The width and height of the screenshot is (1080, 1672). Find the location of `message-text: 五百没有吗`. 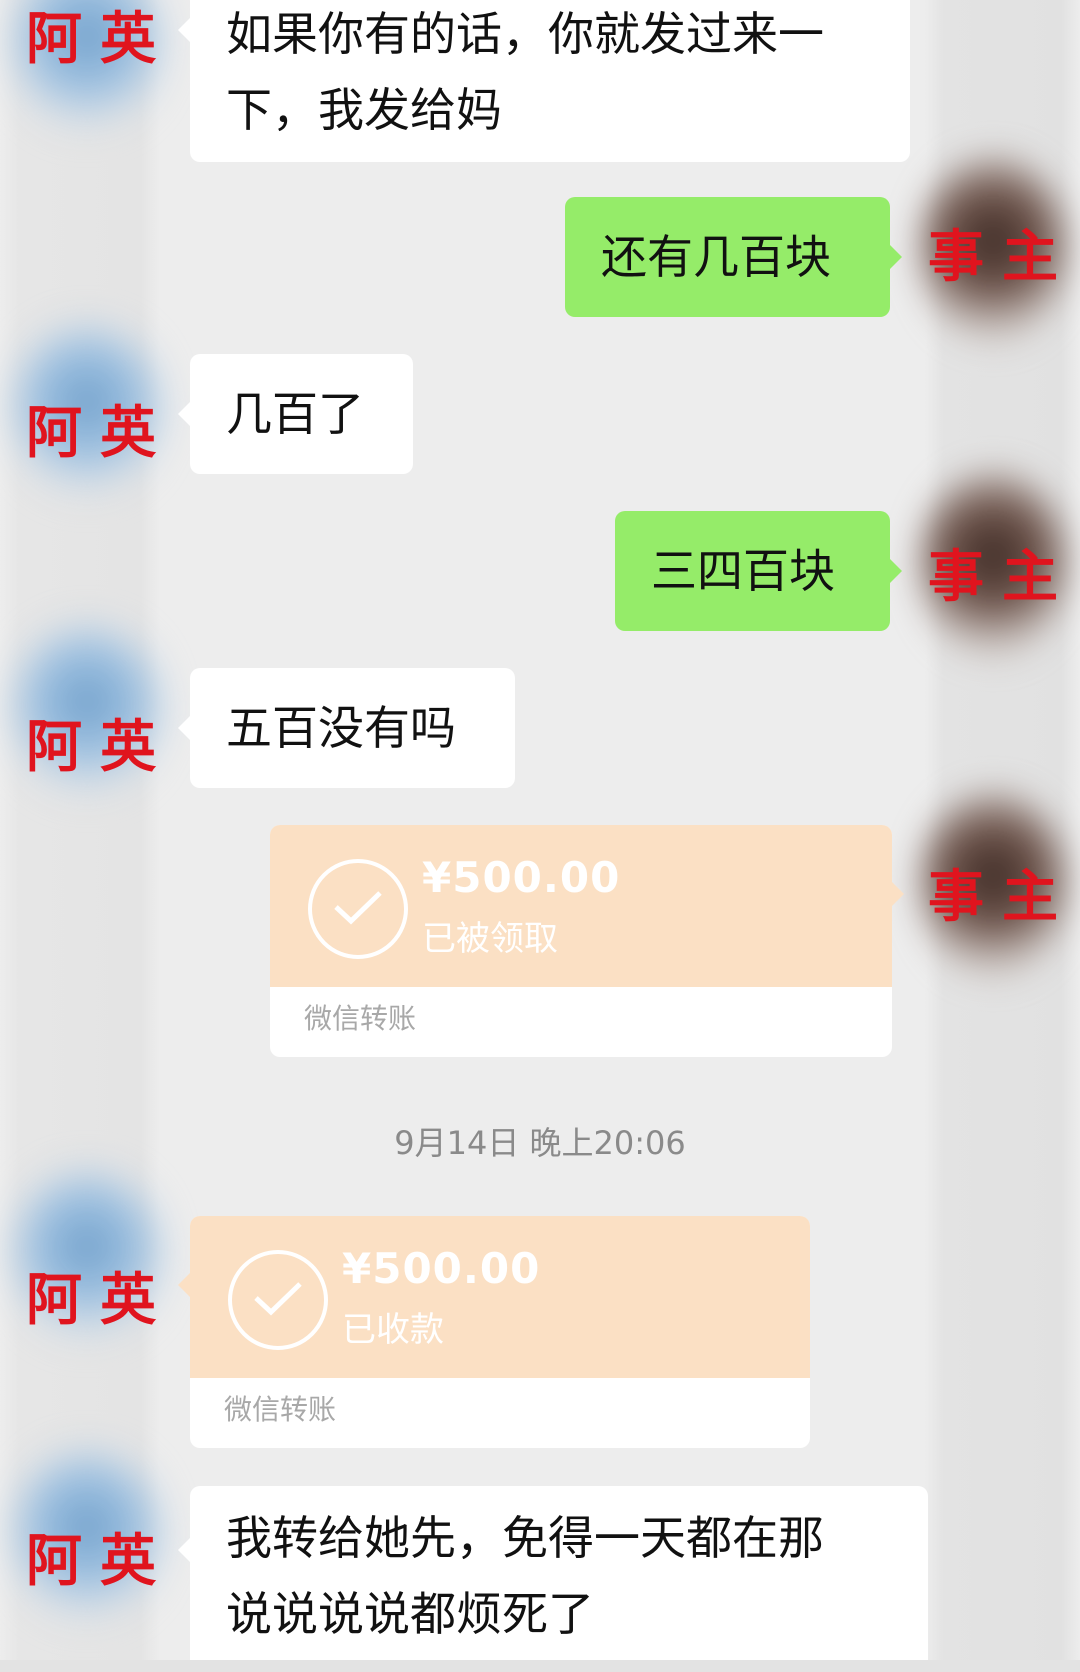

message-text: 五百没有吗 is located at coordinates (341, 728).